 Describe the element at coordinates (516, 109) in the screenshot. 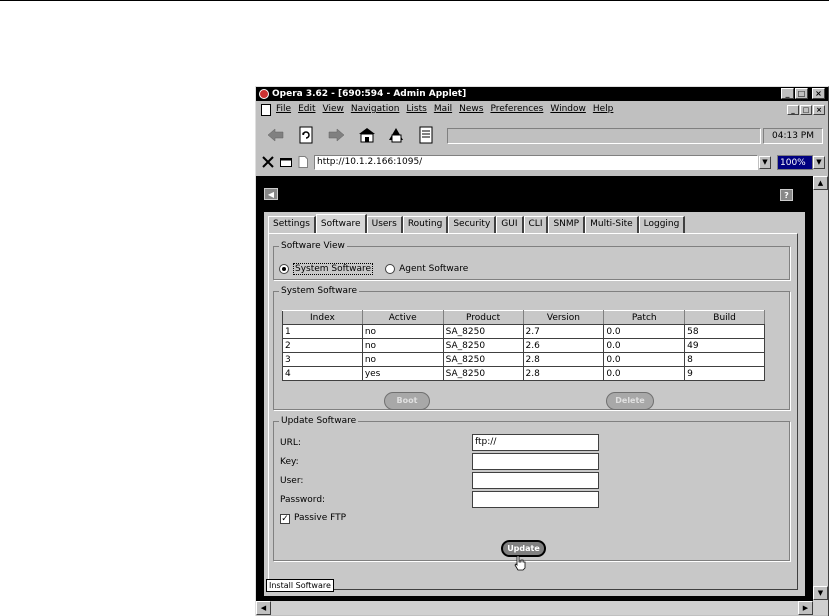

I see `menu-preferences: Preferences` at that location.